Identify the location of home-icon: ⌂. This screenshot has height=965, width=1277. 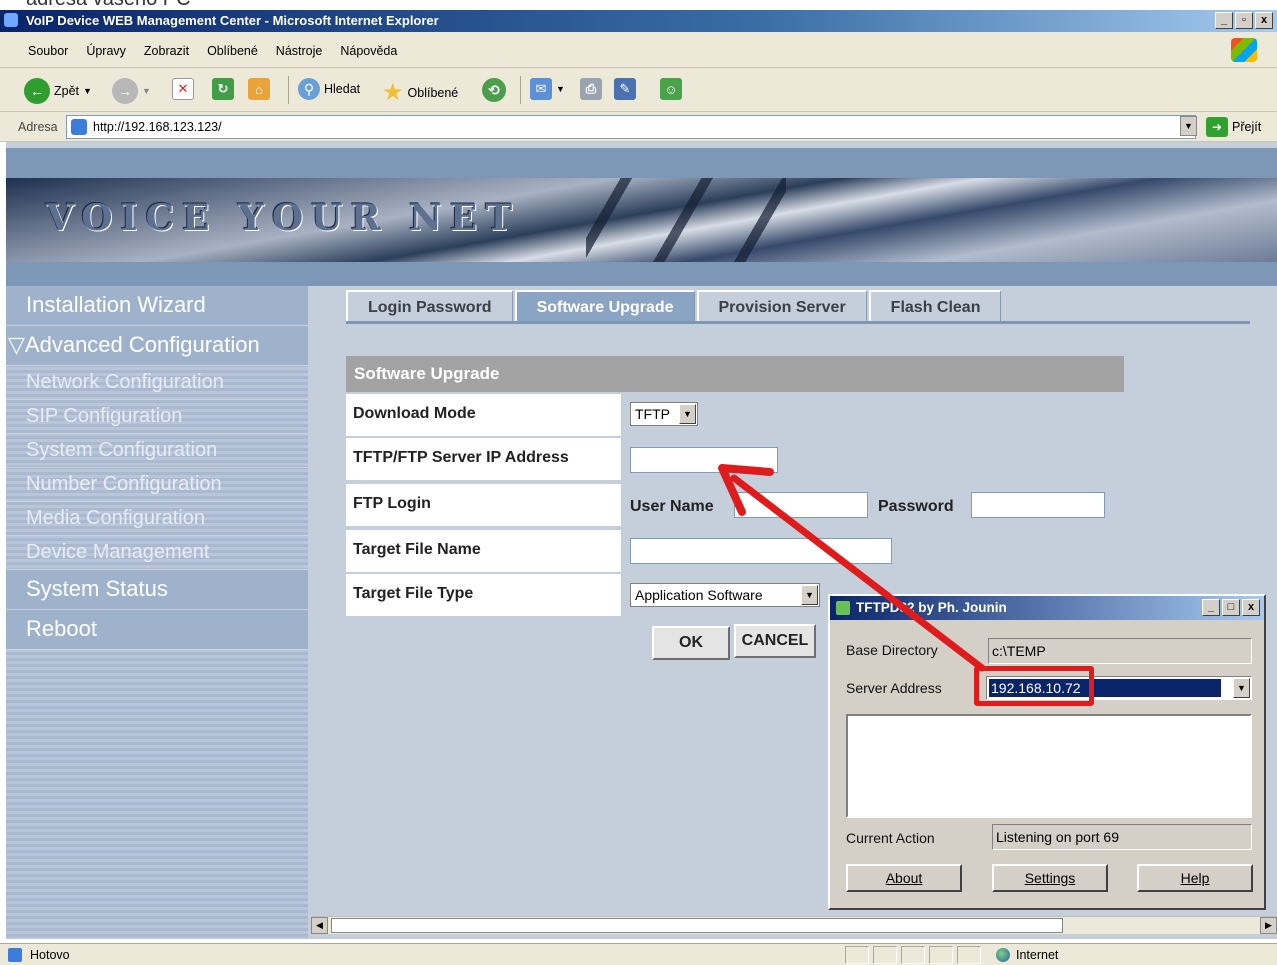
(259, 89).